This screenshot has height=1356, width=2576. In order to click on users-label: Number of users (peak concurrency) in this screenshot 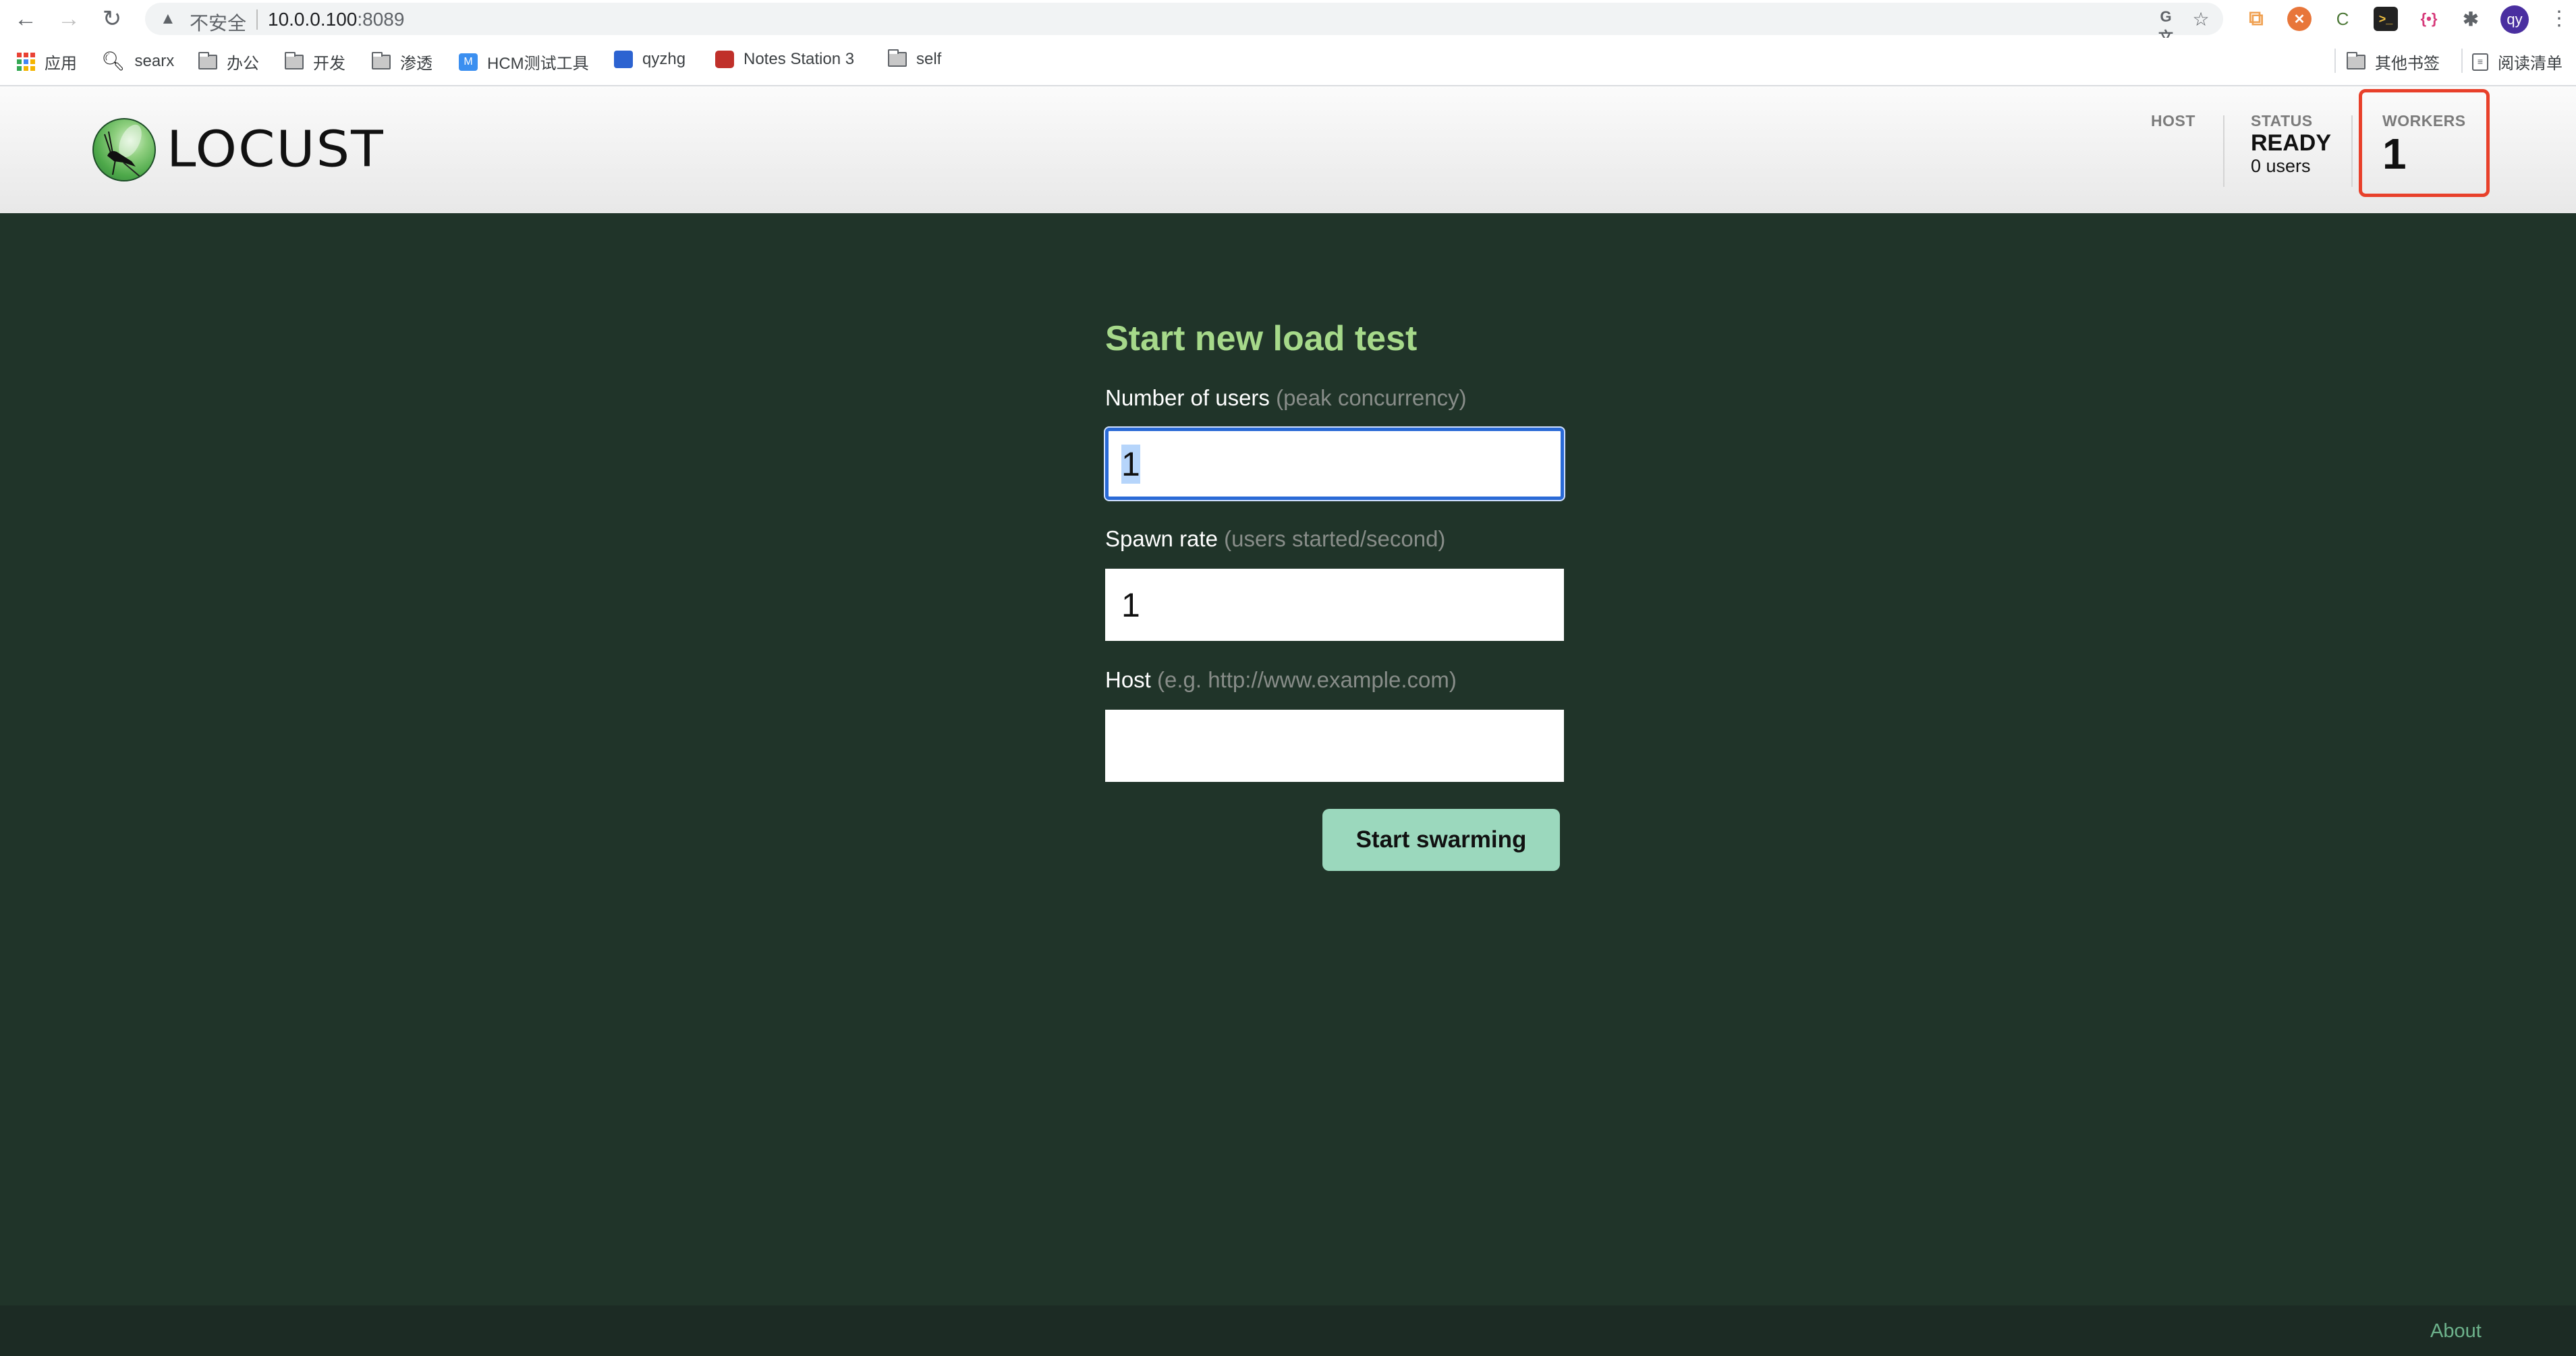, I will do `click(1334, 398)`.